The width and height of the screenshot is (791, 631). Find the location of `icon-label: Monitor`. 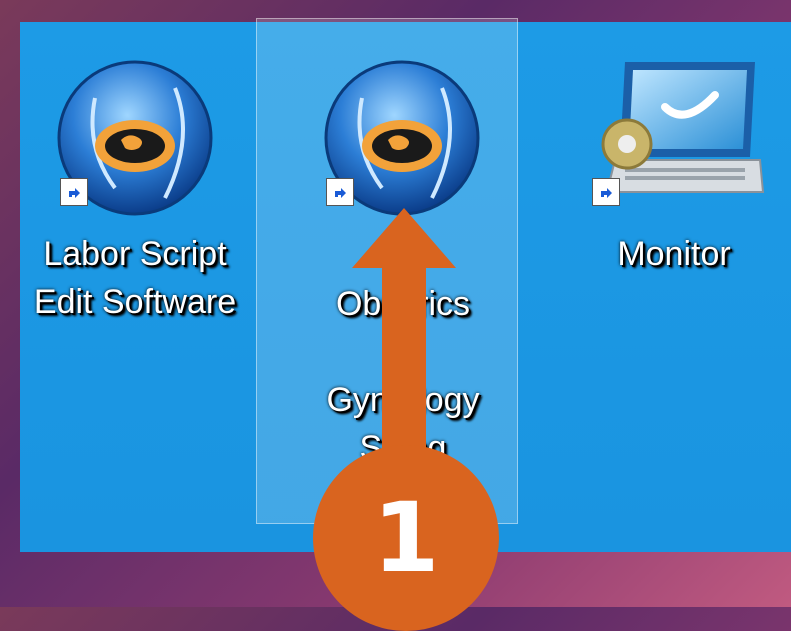

icon-label: Monitor is located at coordinates (674, 254).